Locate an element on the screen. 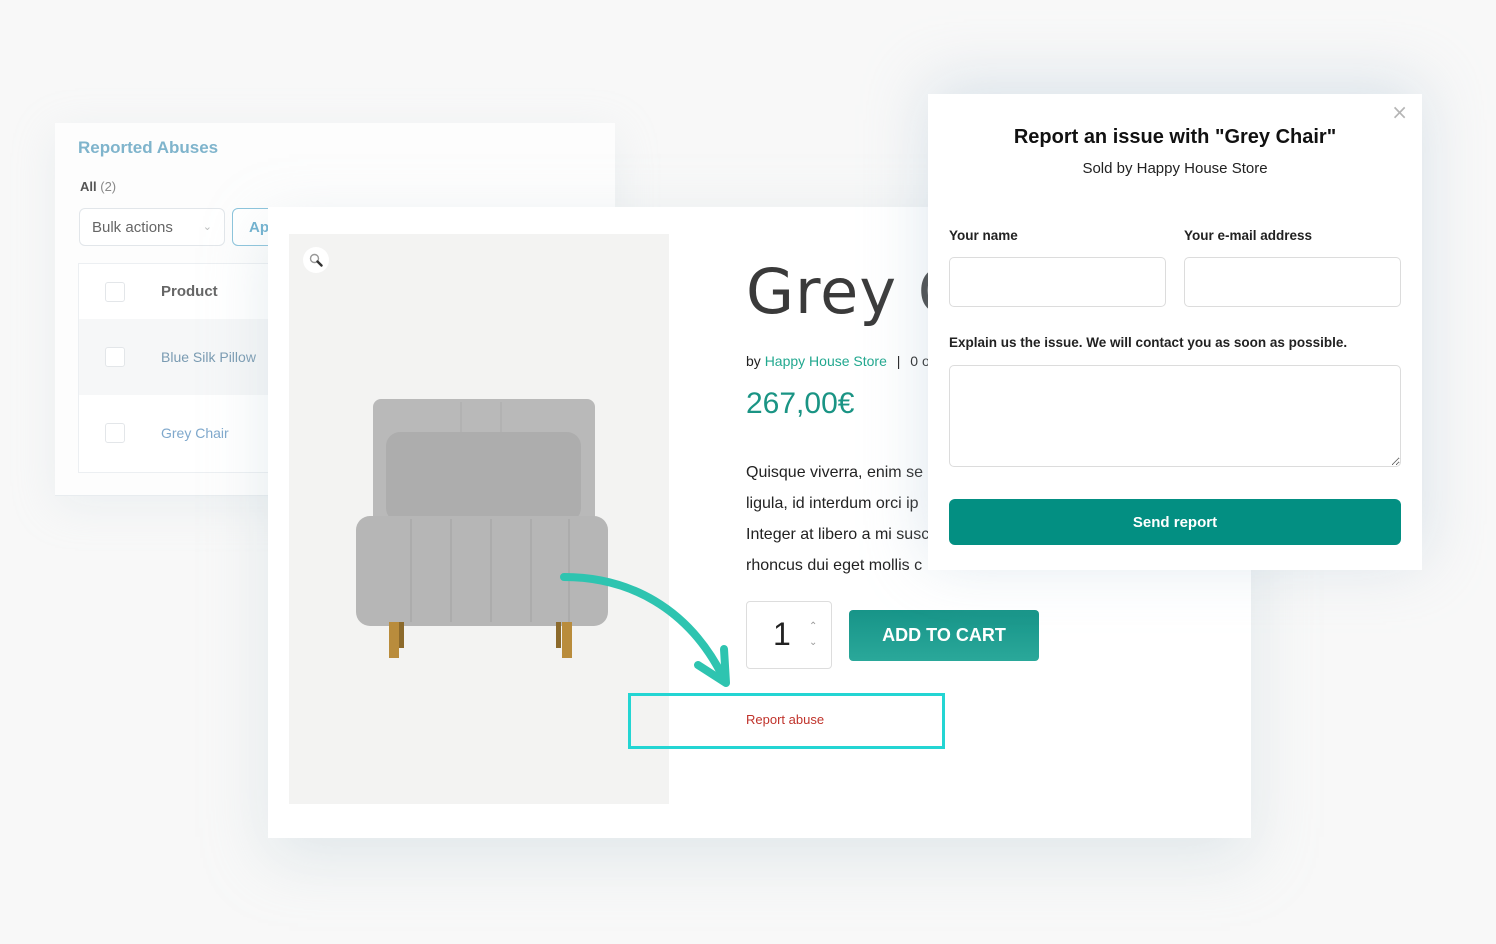 This screenshot has width=1496, height=944. product-meta: by Happy House Store | 0 ord is located at coordinates (844, 361).